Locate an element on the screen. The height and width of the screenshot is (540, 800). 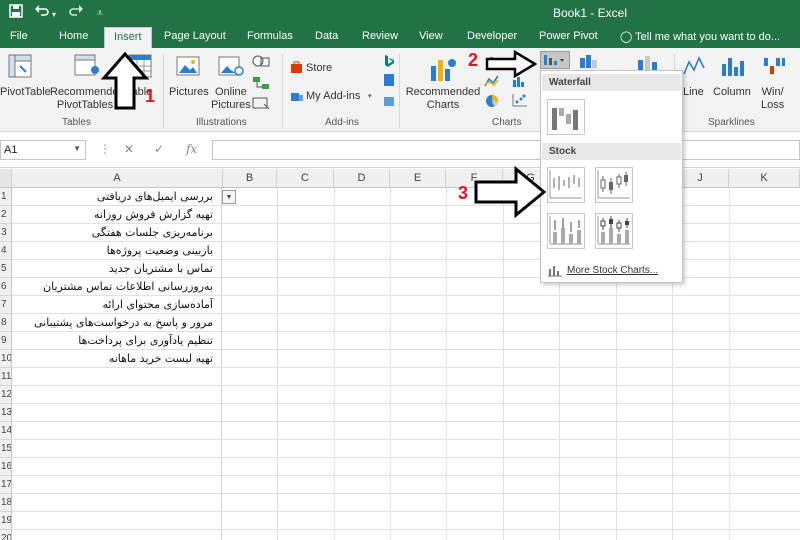
lightbulb-icon: ◯ is located at coordinates (626, 37).